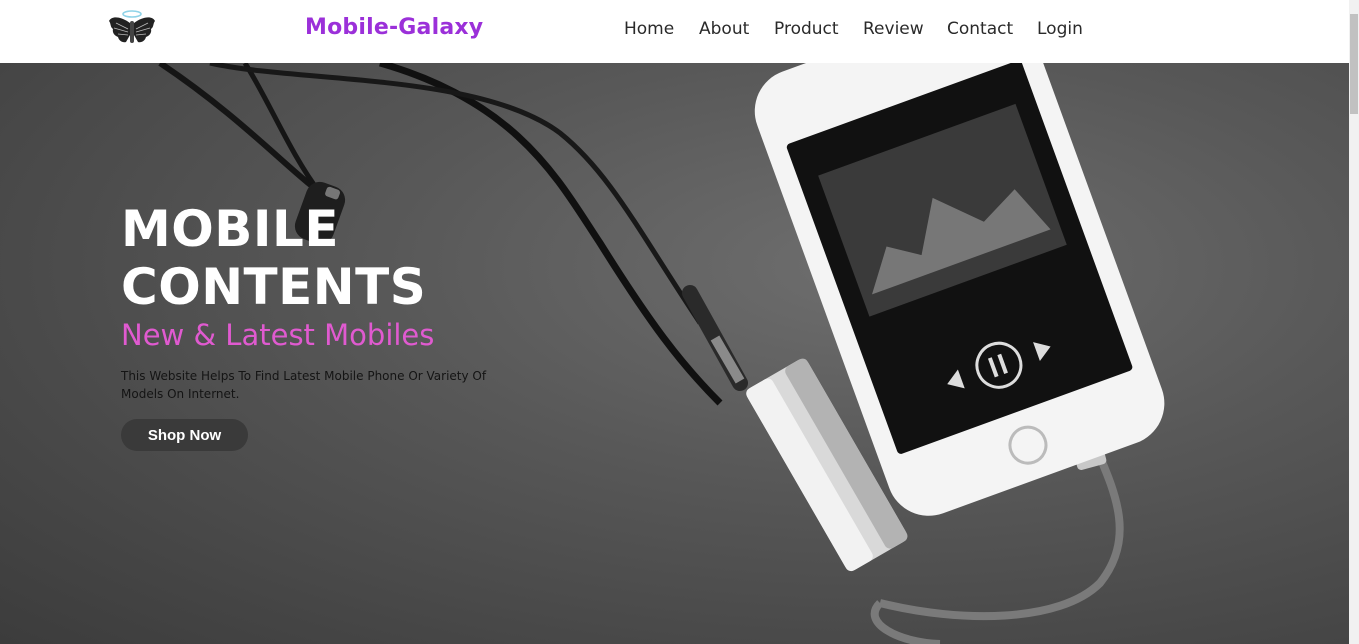 The width and height of the screenshot is (1359, 644). What do you see at coordinates (274, 287) in the screenshot?
I see `hero-title-line2: CONTENTS` at bounding box center [274, 287].